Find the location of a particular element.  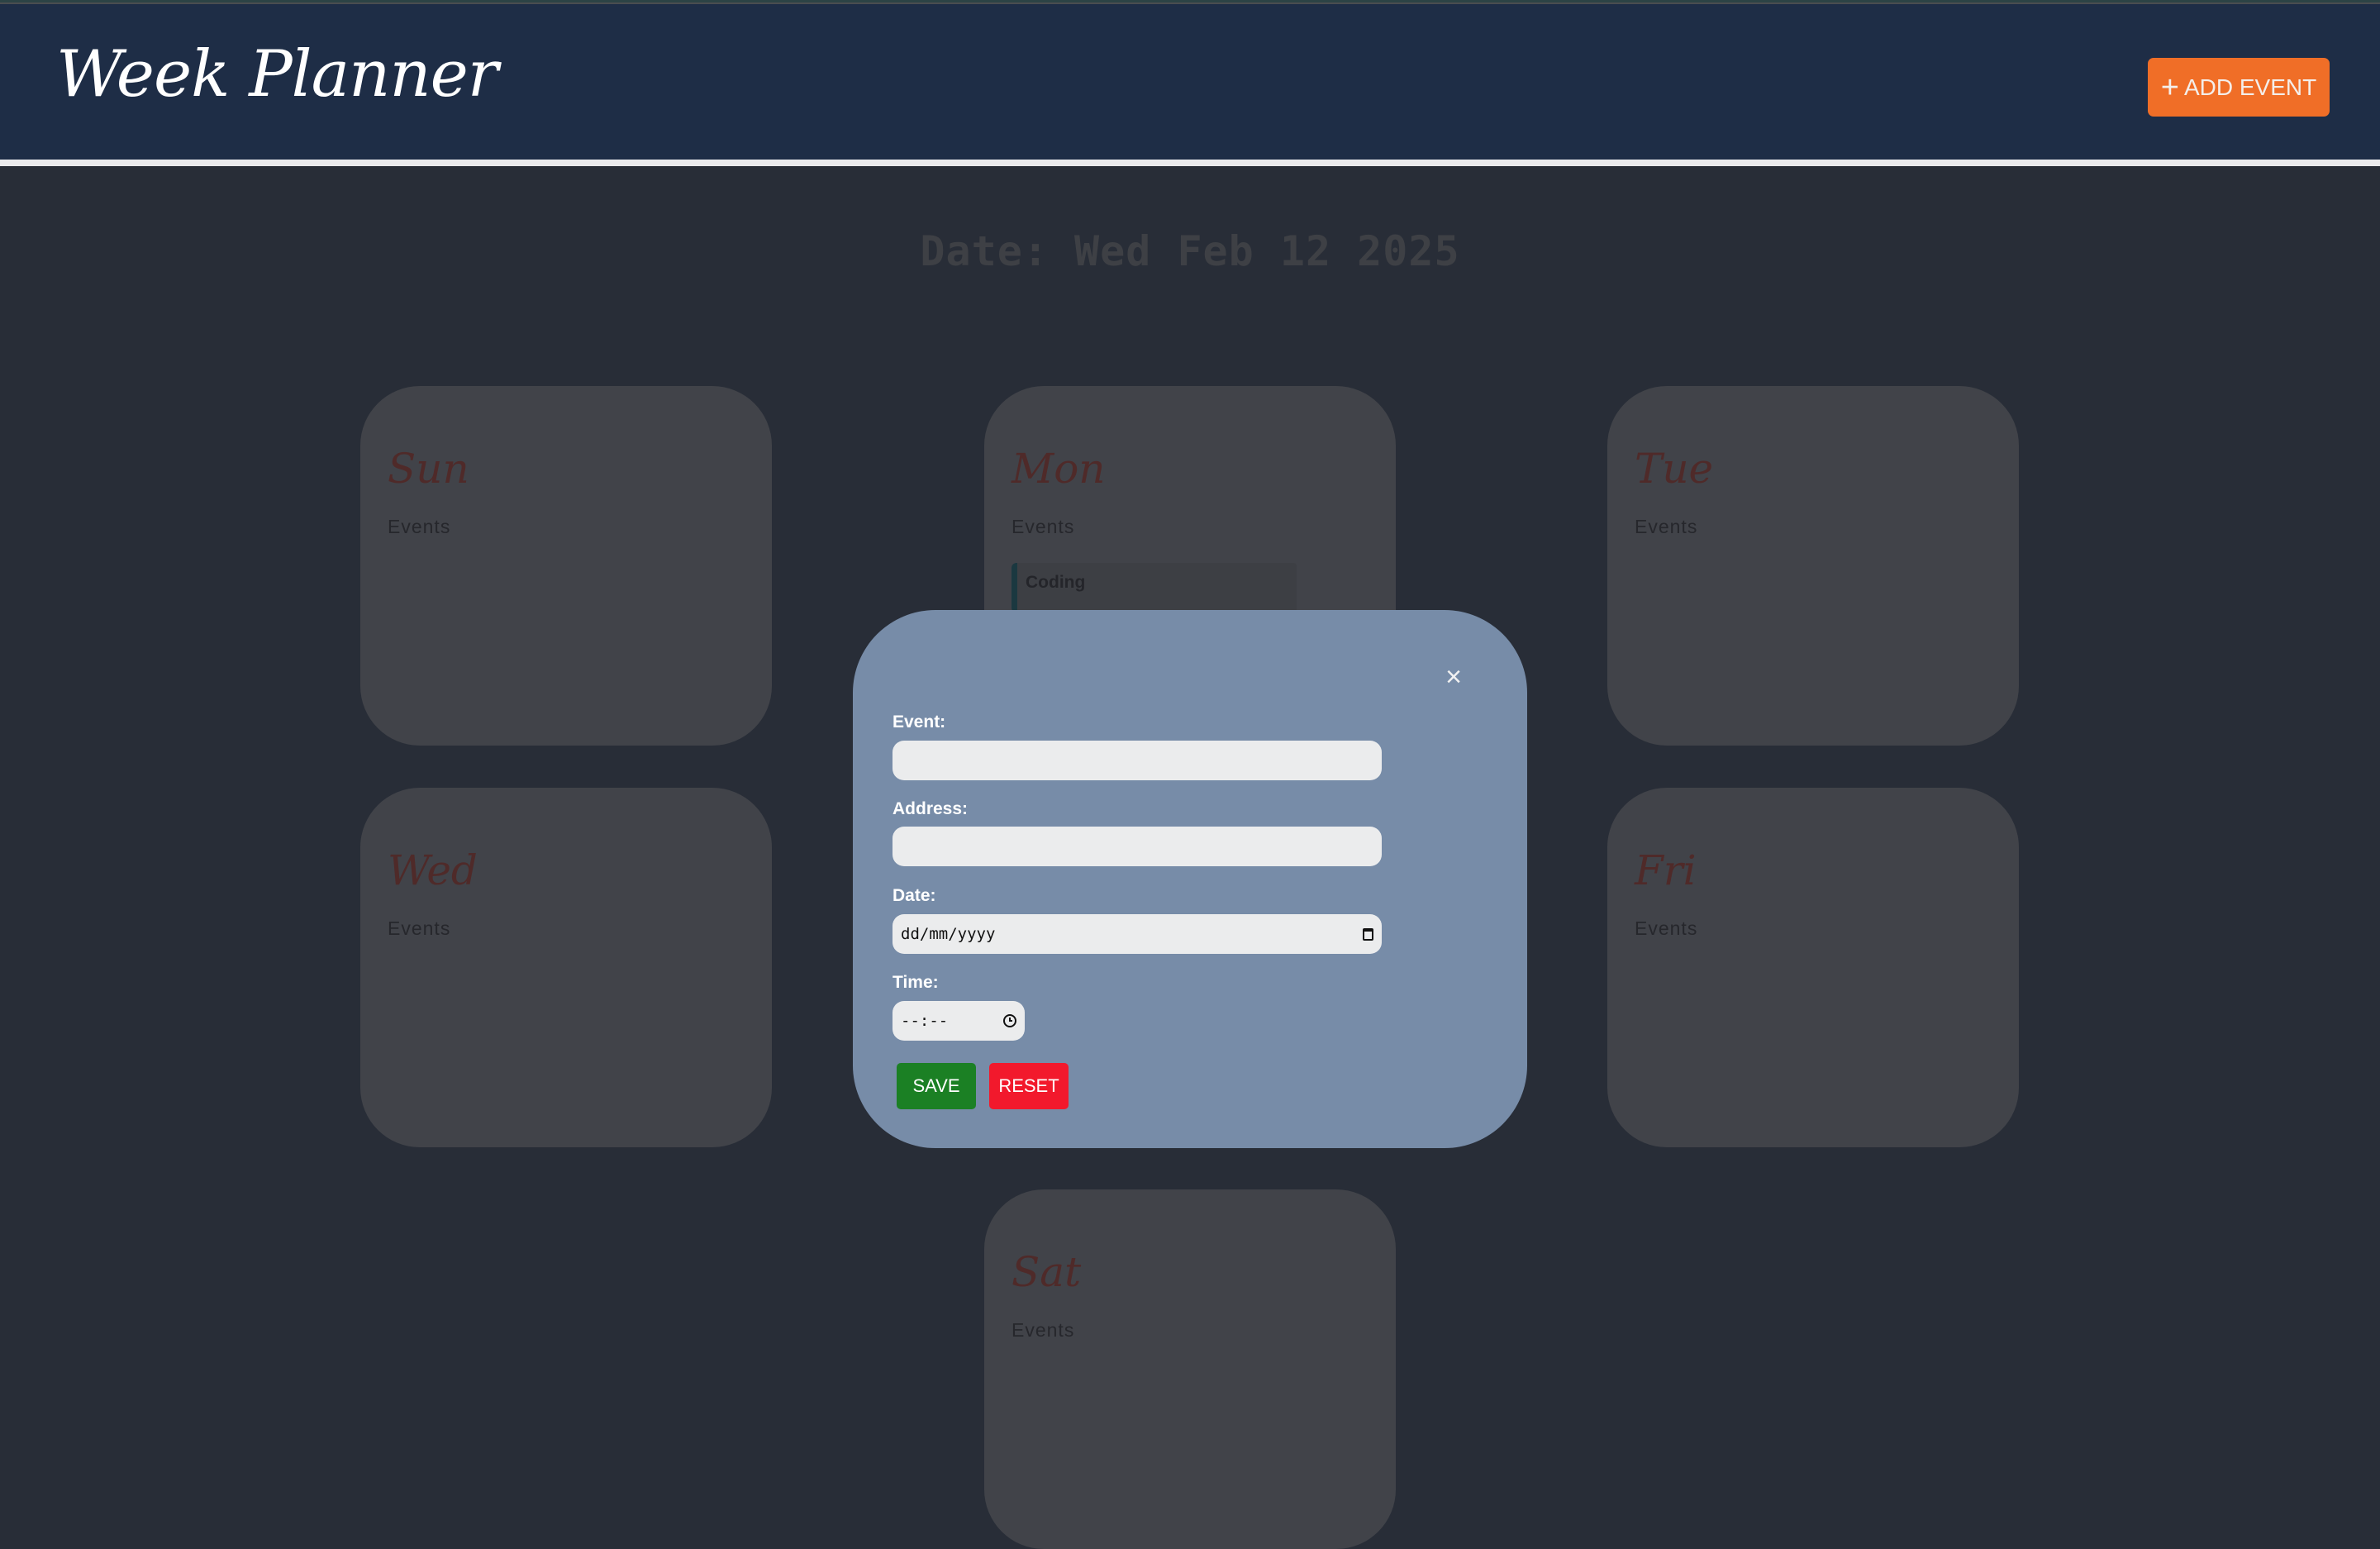

day-name: Wed is located at coordinates (433, 870).